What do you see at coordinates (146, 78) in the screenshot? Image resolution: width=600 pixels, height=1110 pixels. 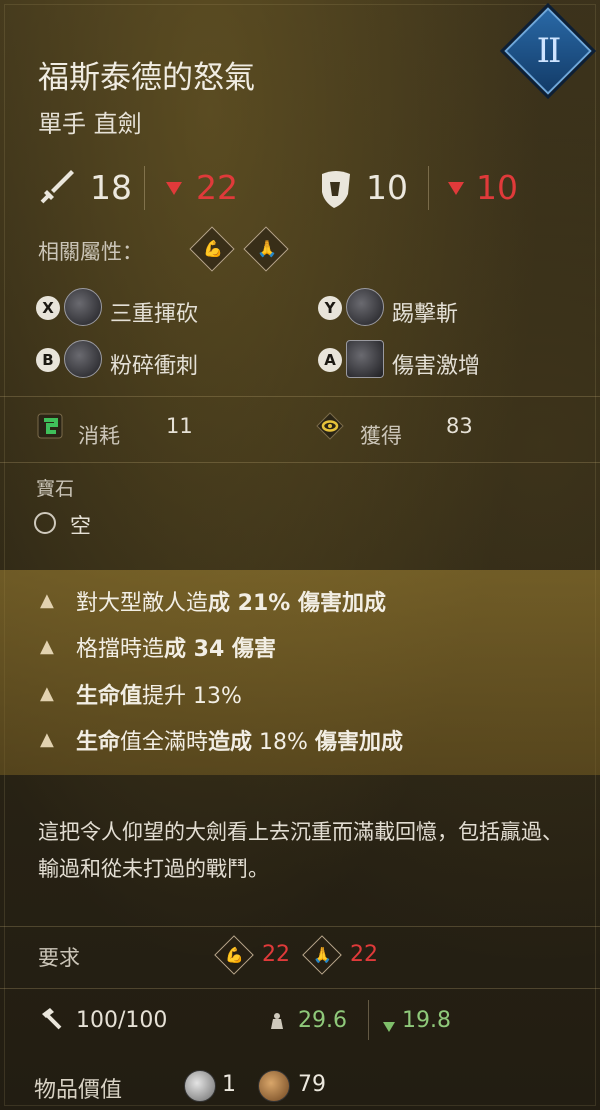 I see `item-name: 福斯泰德的怒氣` at bounding box center [146, 78].